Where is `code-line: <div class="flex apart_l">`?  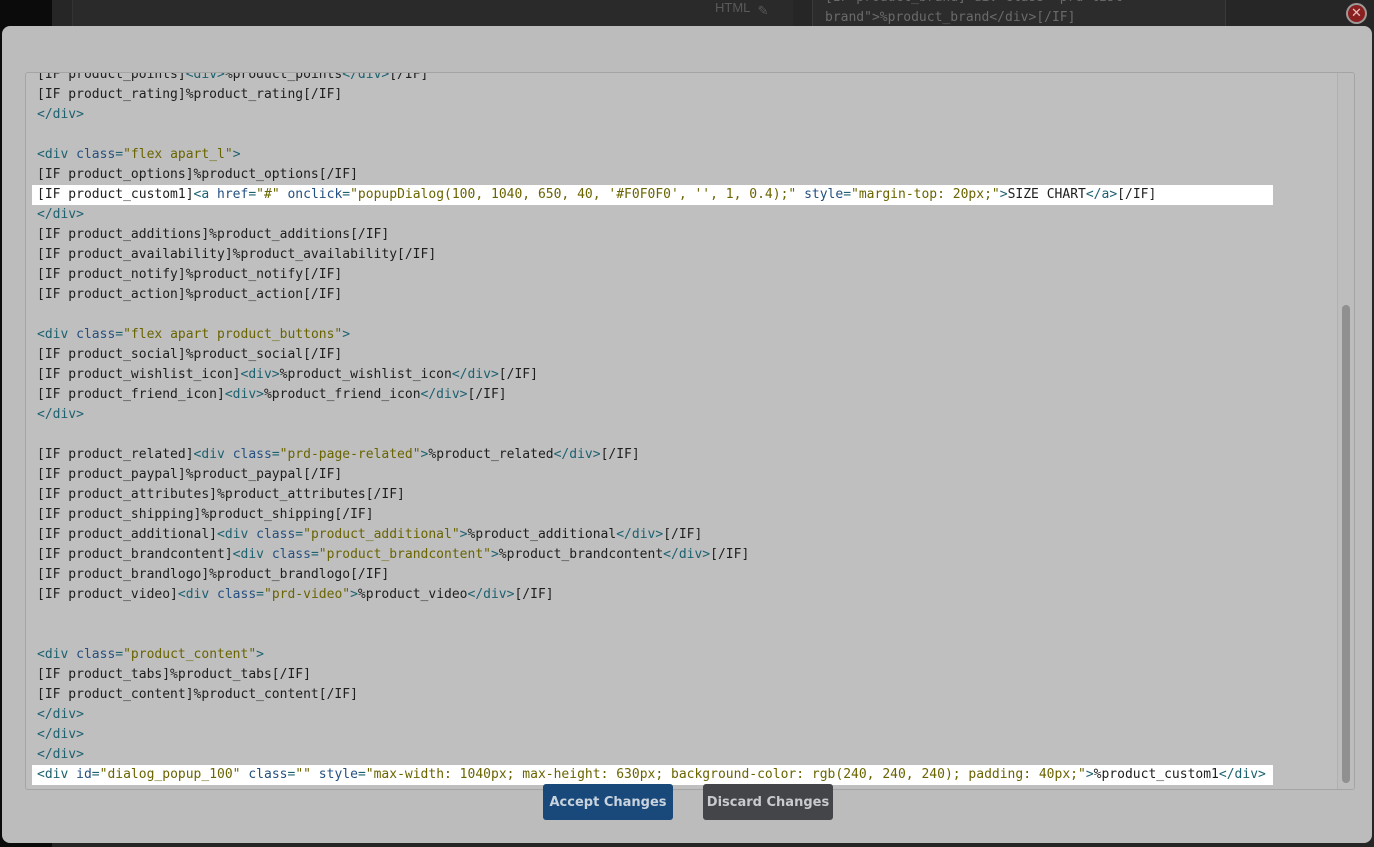 code-line: <div class="flex apart_l"> is located at coordinates (679, 155).